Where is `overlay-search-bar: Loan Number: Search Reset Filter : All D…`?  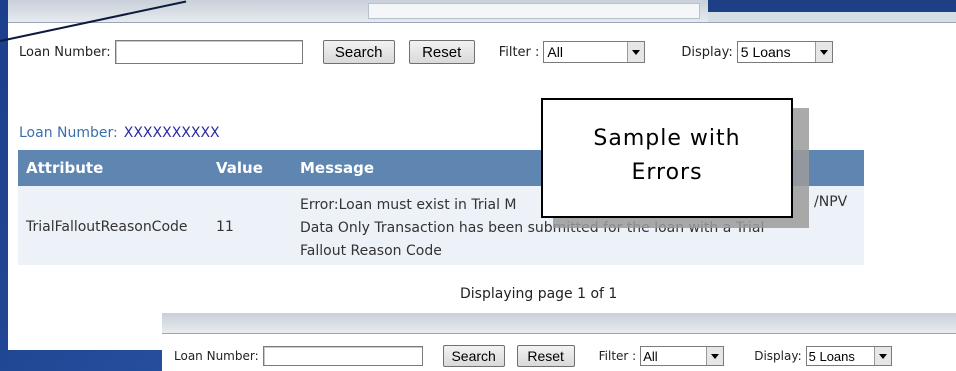 overlay-search-bar: Loan Number: Search Reset Filter : All D… is located at coordinates (533, 356).